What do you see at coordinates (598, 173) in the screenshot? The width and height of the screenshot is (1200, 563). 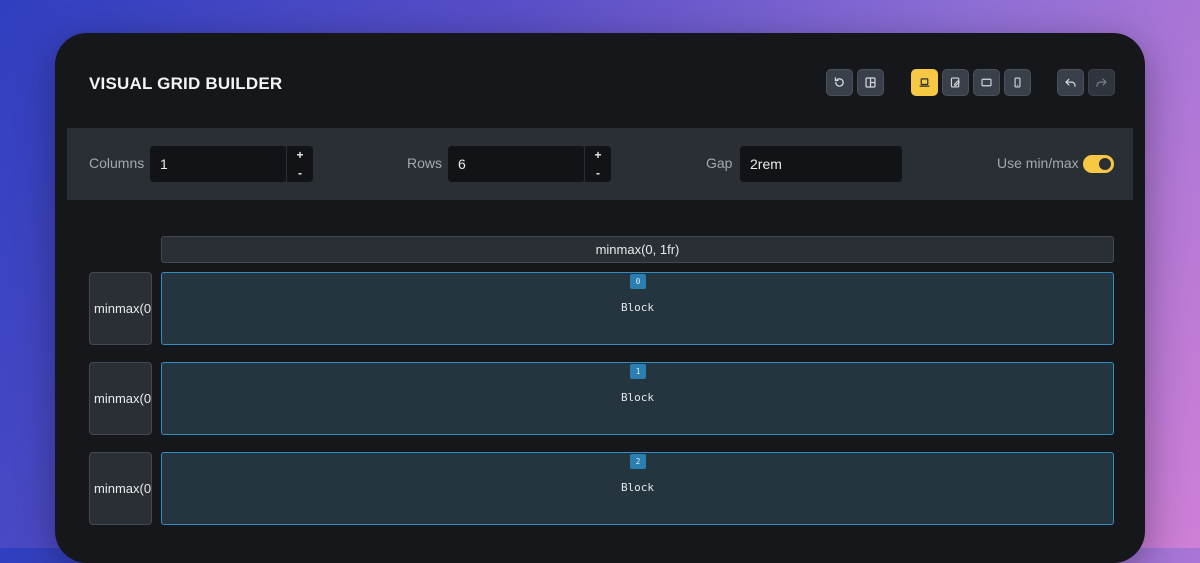 I see `rows-decrement-button: -` at bounding box center [598, 173].